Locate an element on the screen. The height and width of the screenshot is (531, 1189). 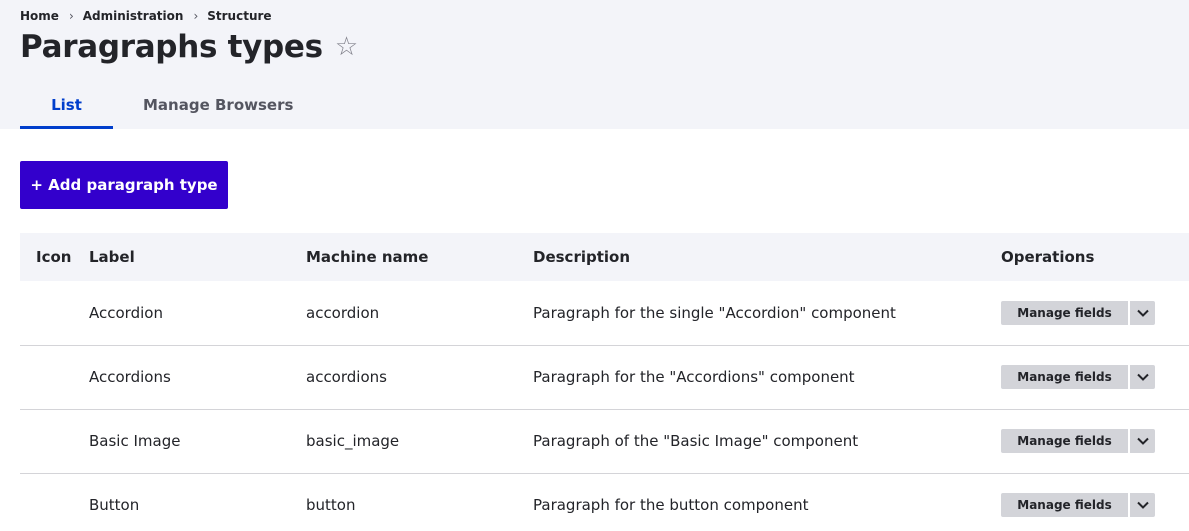
cell-description: Paragraph of the "Basic Image" component is located at coordinates (696, 441).